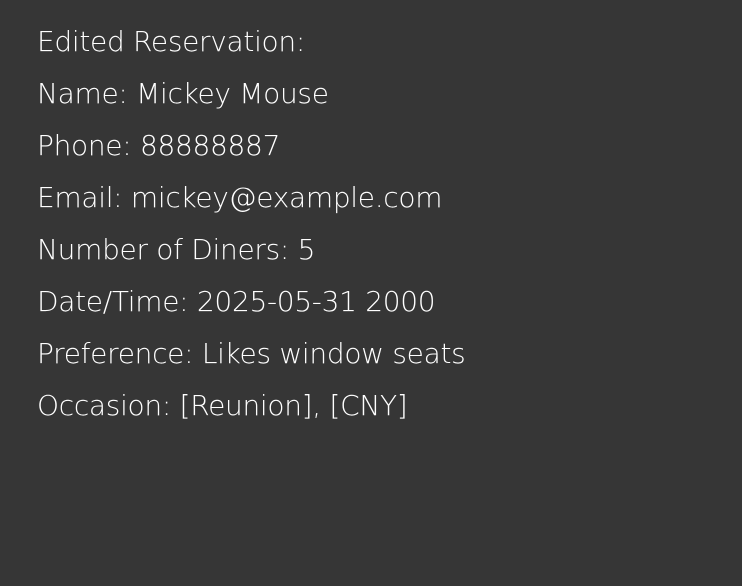  Describe the element at coordinates (176, 249) in the screenshot. I see `reservation-diners: Number of Diners: 5` at that location.